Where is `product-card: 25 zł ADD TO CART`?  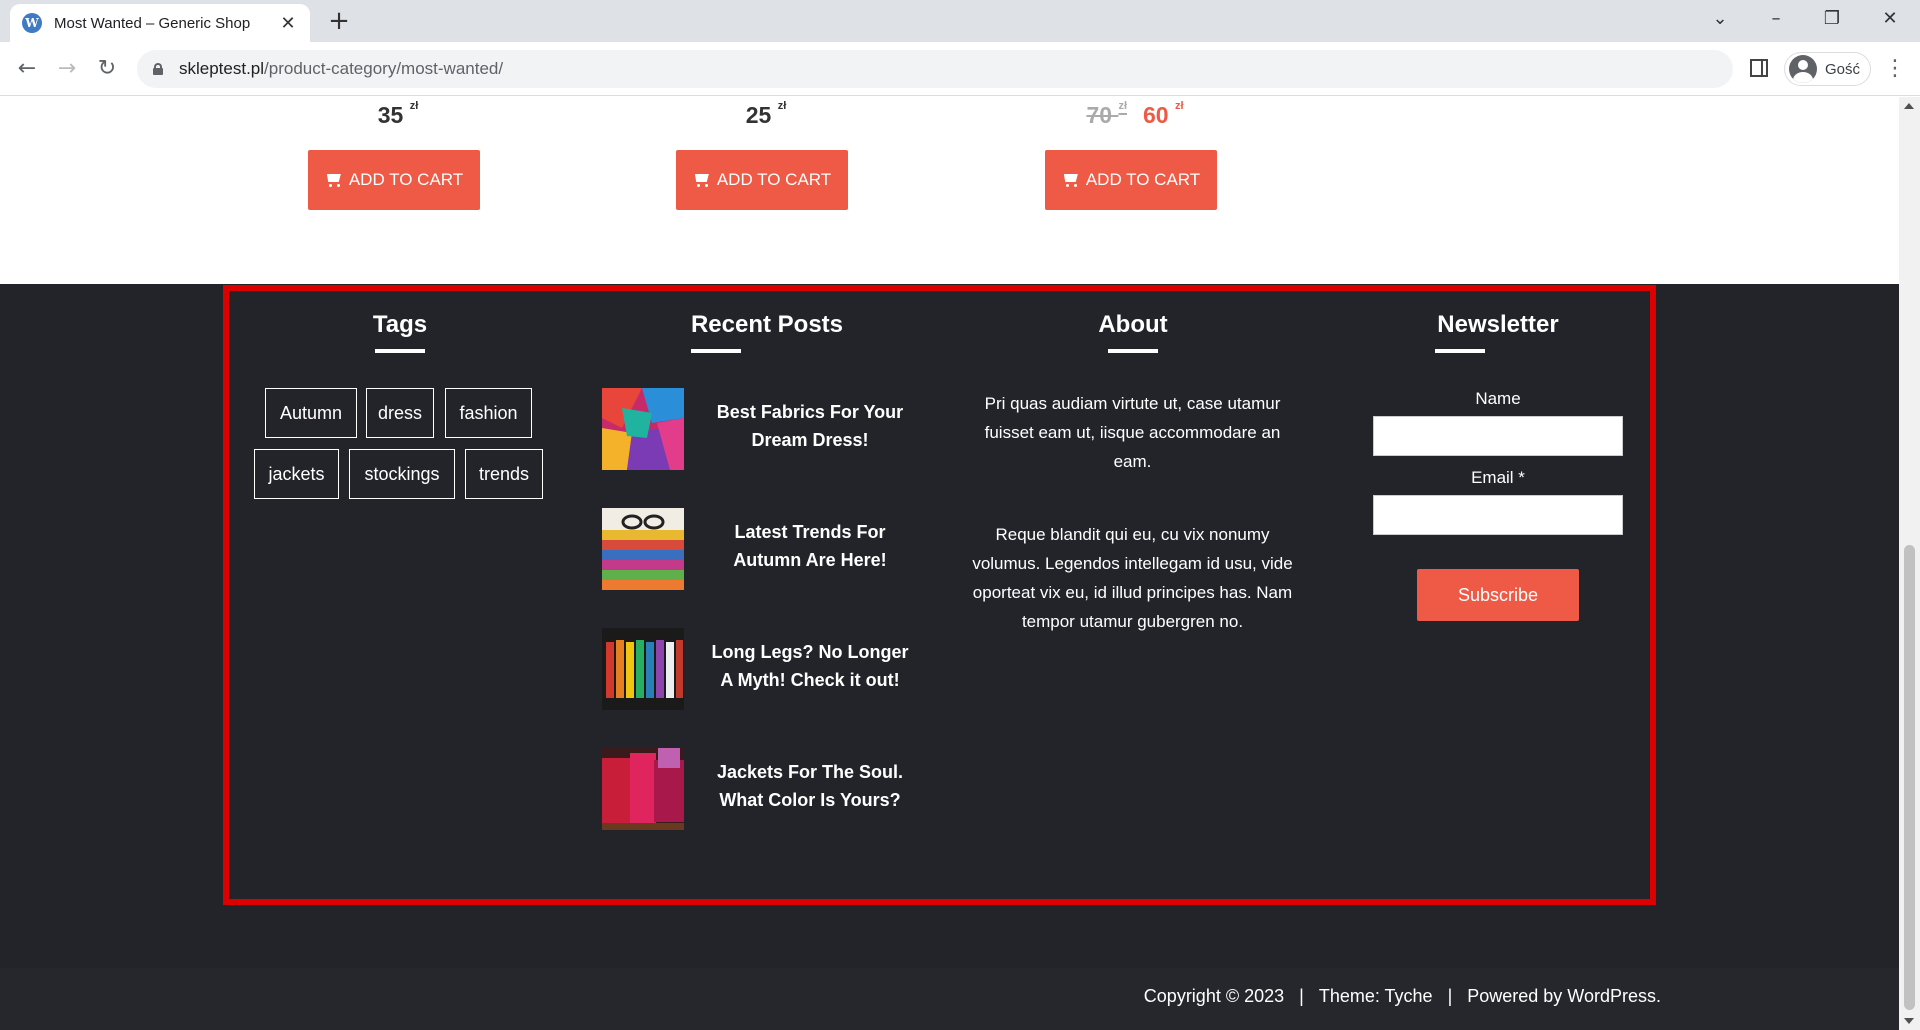 product-card: 25 zł ADD TO CART is located at coordinates (766, 162).